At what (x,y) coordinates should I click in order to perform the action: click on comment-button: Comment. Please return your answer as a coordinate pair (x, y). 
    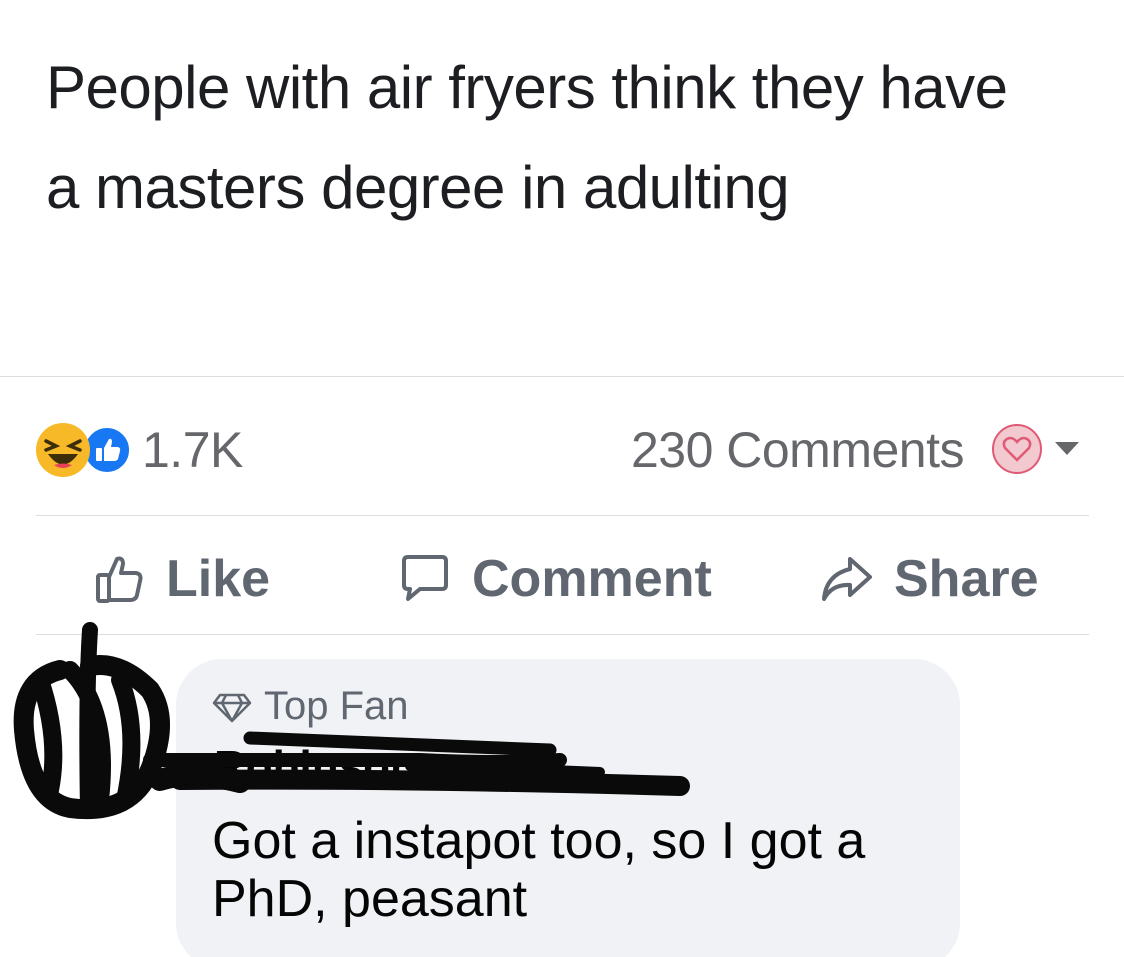
    Looking at the image, I should click on (554, 579).